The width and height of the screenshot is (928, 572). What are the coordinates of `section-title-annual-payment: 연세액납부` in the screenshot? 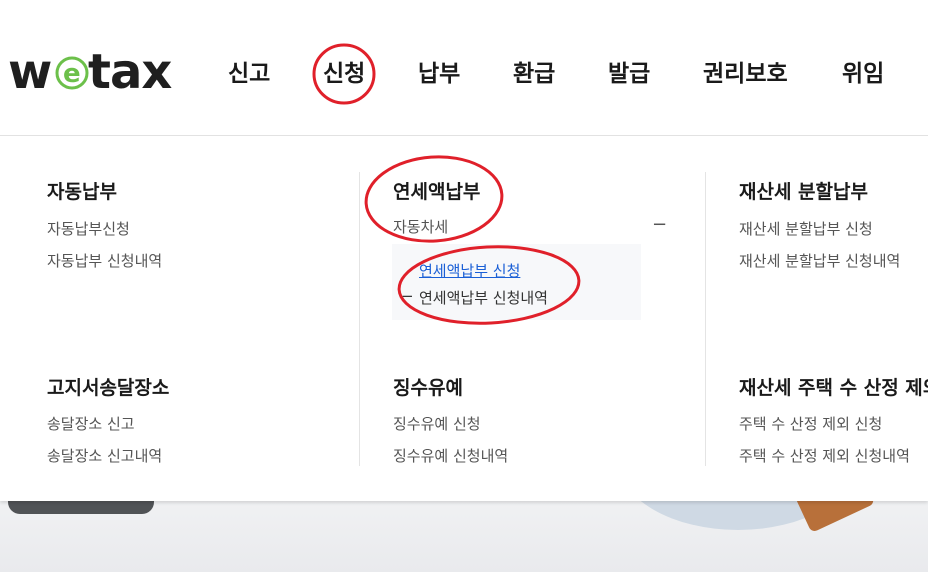 It's located at (436, 190).